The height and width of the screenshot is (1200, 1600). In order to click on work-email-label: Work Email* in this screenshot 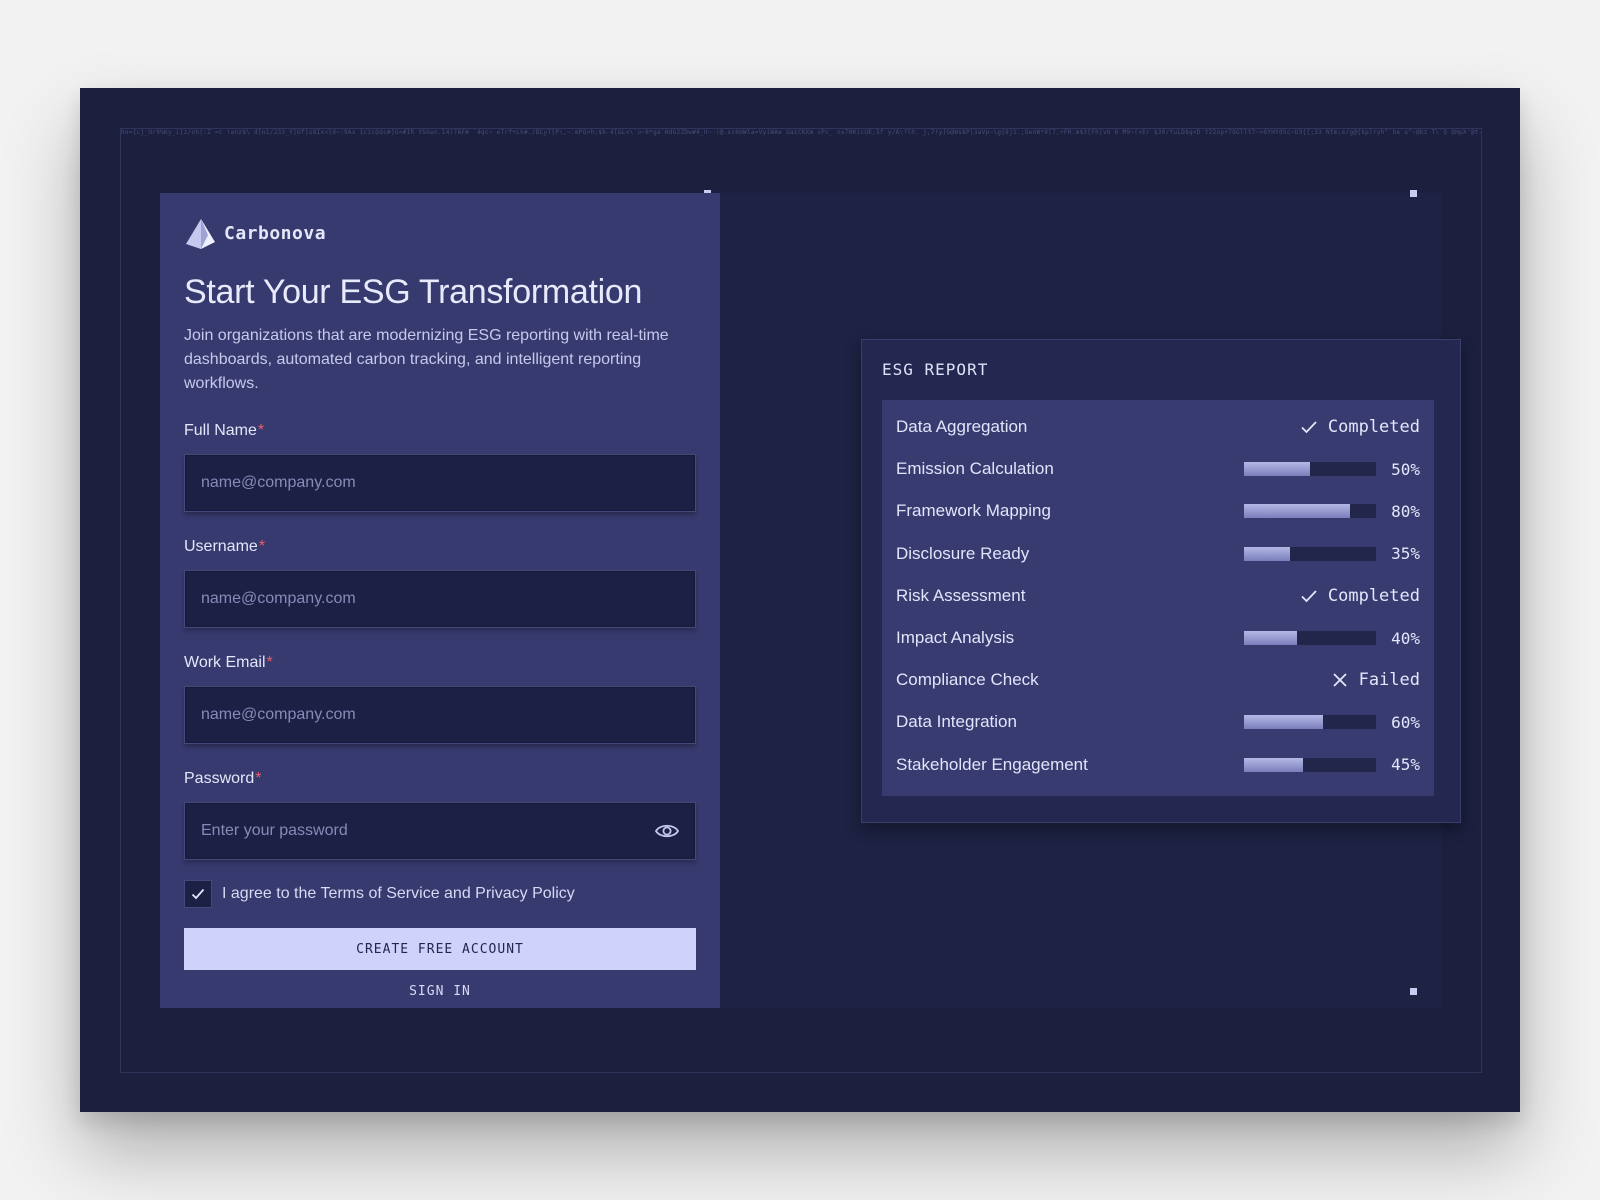, I will do `click(440, 663)`.